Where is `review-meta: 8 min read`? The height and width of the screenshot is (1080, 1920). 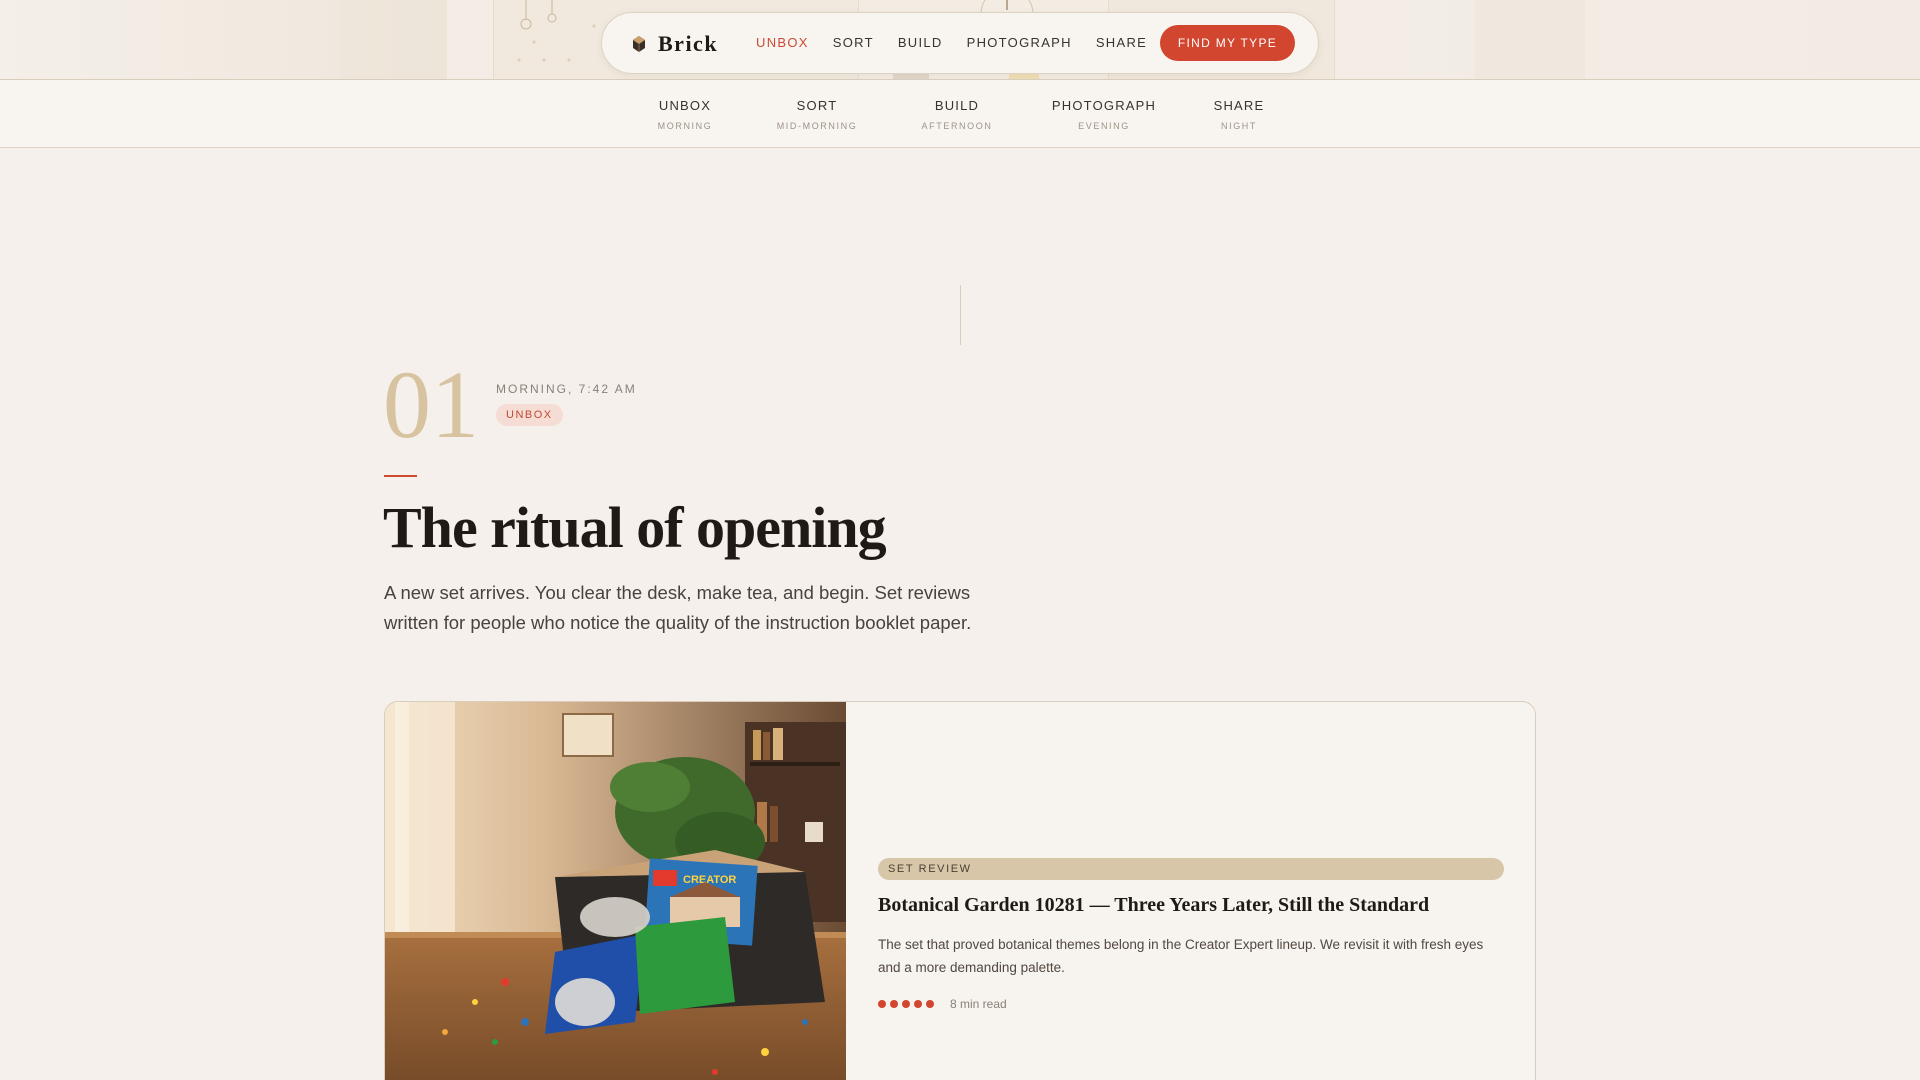
review-meta: 8 min read is located at coordinates (1191, 1004).